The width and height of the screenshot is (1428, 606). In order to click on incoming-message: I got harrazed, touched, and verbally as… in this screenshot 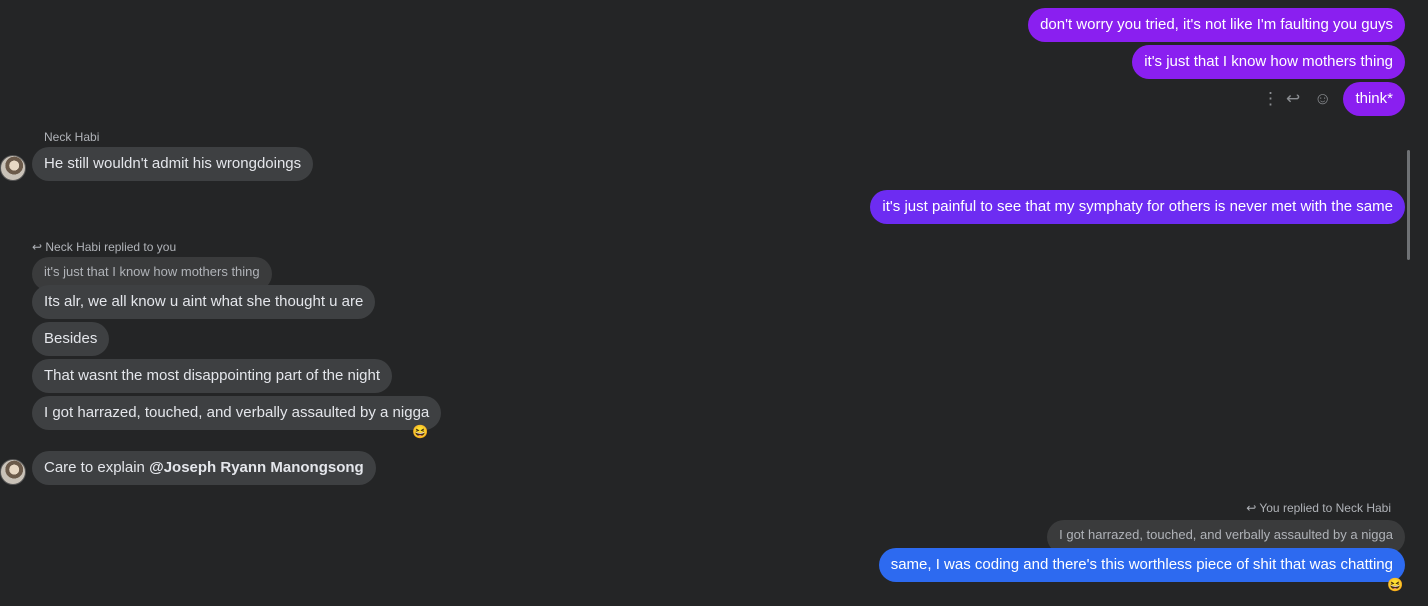, I will do `click(237, 413)`.